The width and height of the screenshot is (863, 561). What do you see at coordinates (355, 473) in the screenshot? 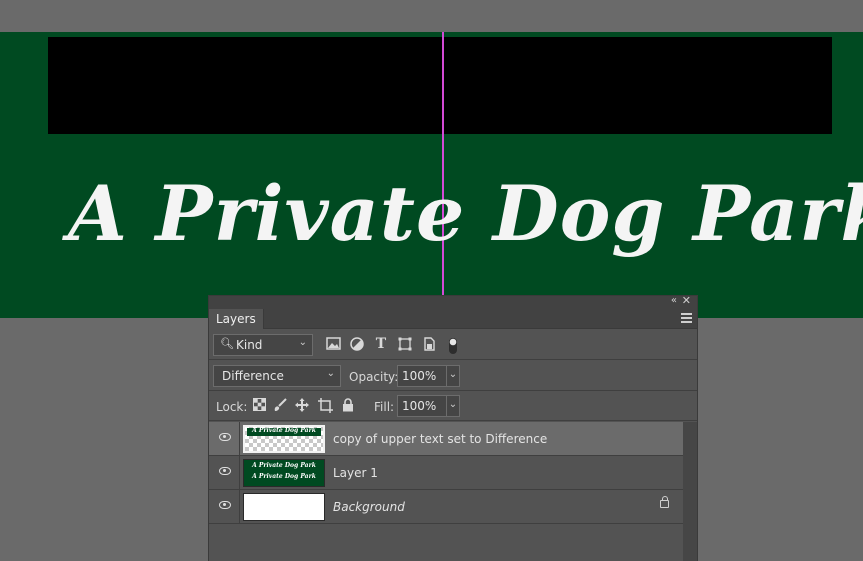
I see `layer-name: Layer 1` at bounding box center [355, 473].